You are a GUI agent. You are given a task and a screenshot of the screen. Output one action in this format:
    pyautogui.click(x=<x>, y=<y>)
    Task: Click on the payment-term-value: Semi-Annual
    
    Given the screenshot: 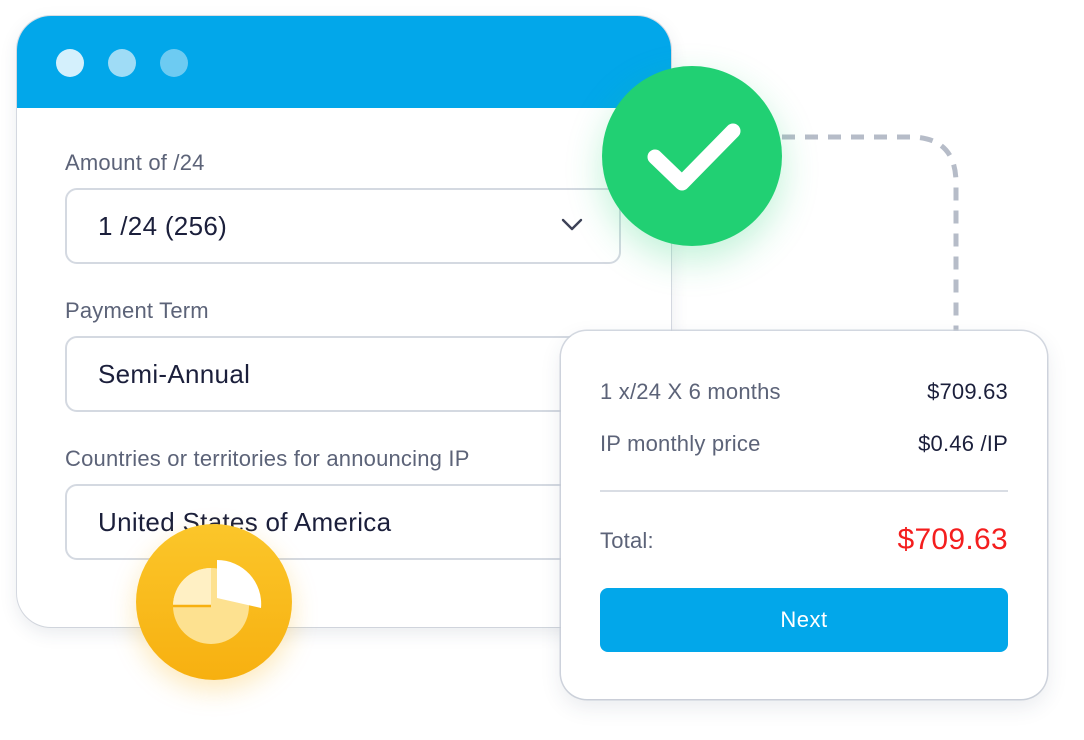 What is the action you would take?
    pyautogui.click(x=174, y=374)
    